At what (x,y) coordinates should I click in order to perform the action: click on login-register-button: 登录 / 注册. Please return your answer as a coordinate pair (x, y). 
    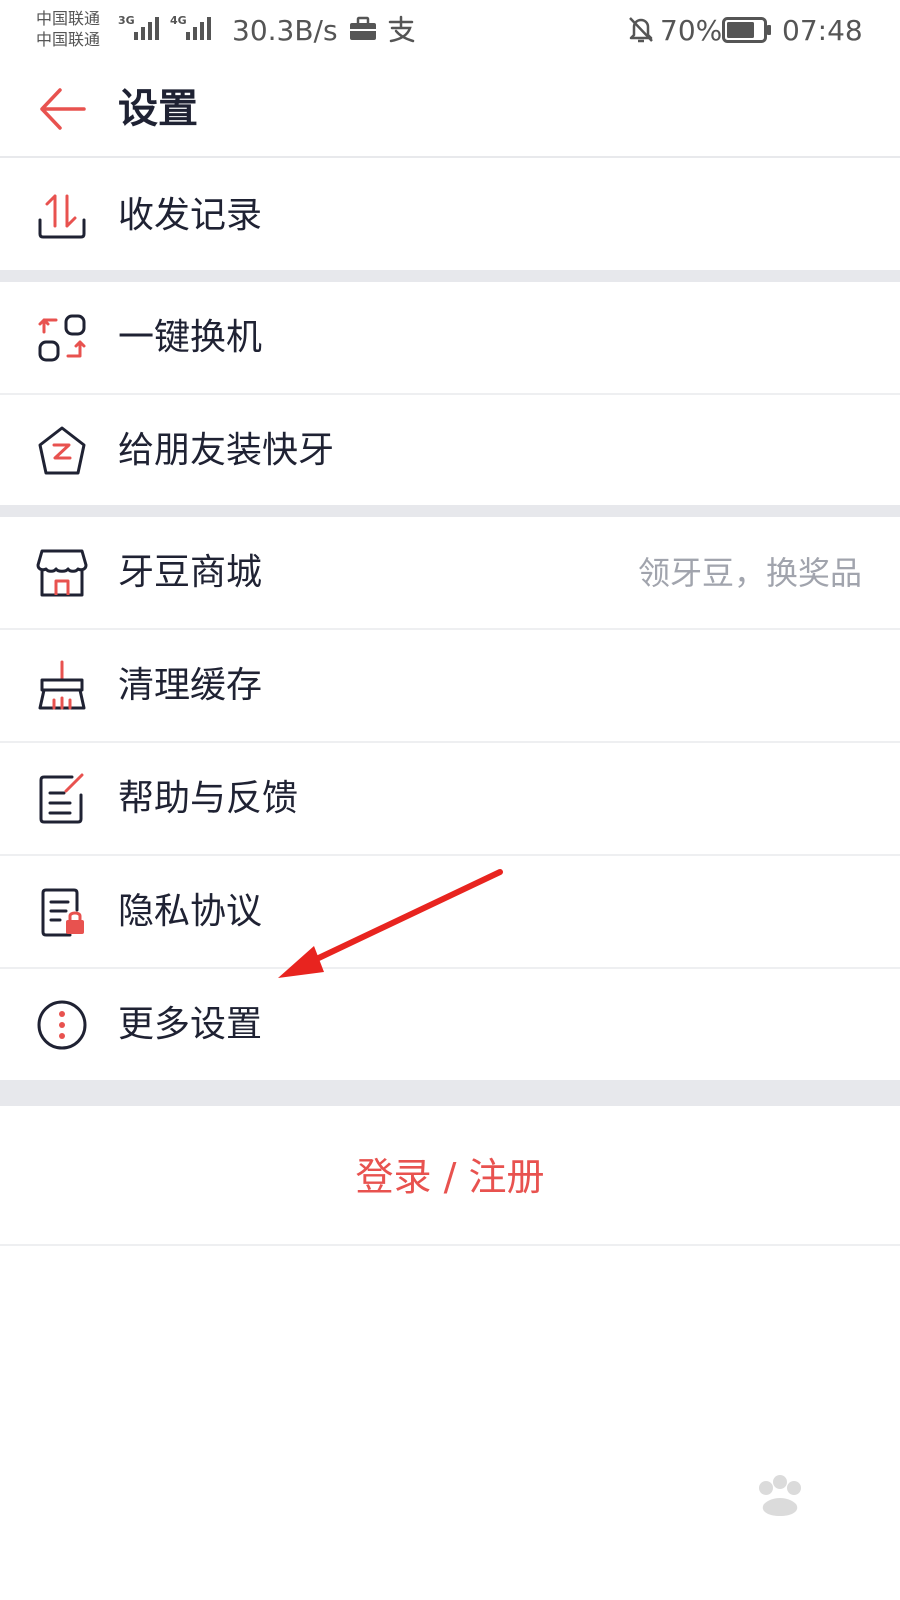
    Looking at the image, I should click on (450, 1177).